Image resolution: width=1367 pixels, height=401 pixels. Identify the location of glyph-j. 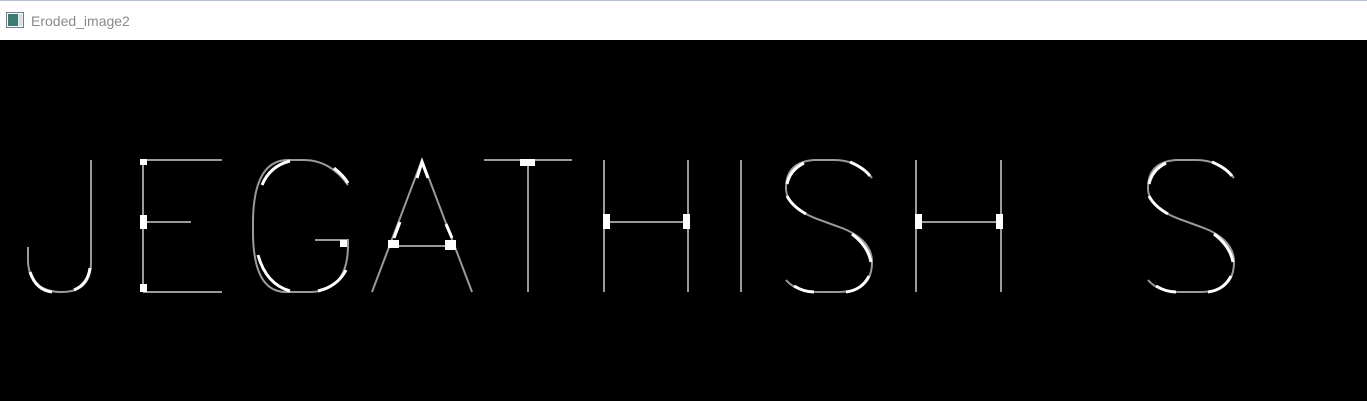
(59, 227).